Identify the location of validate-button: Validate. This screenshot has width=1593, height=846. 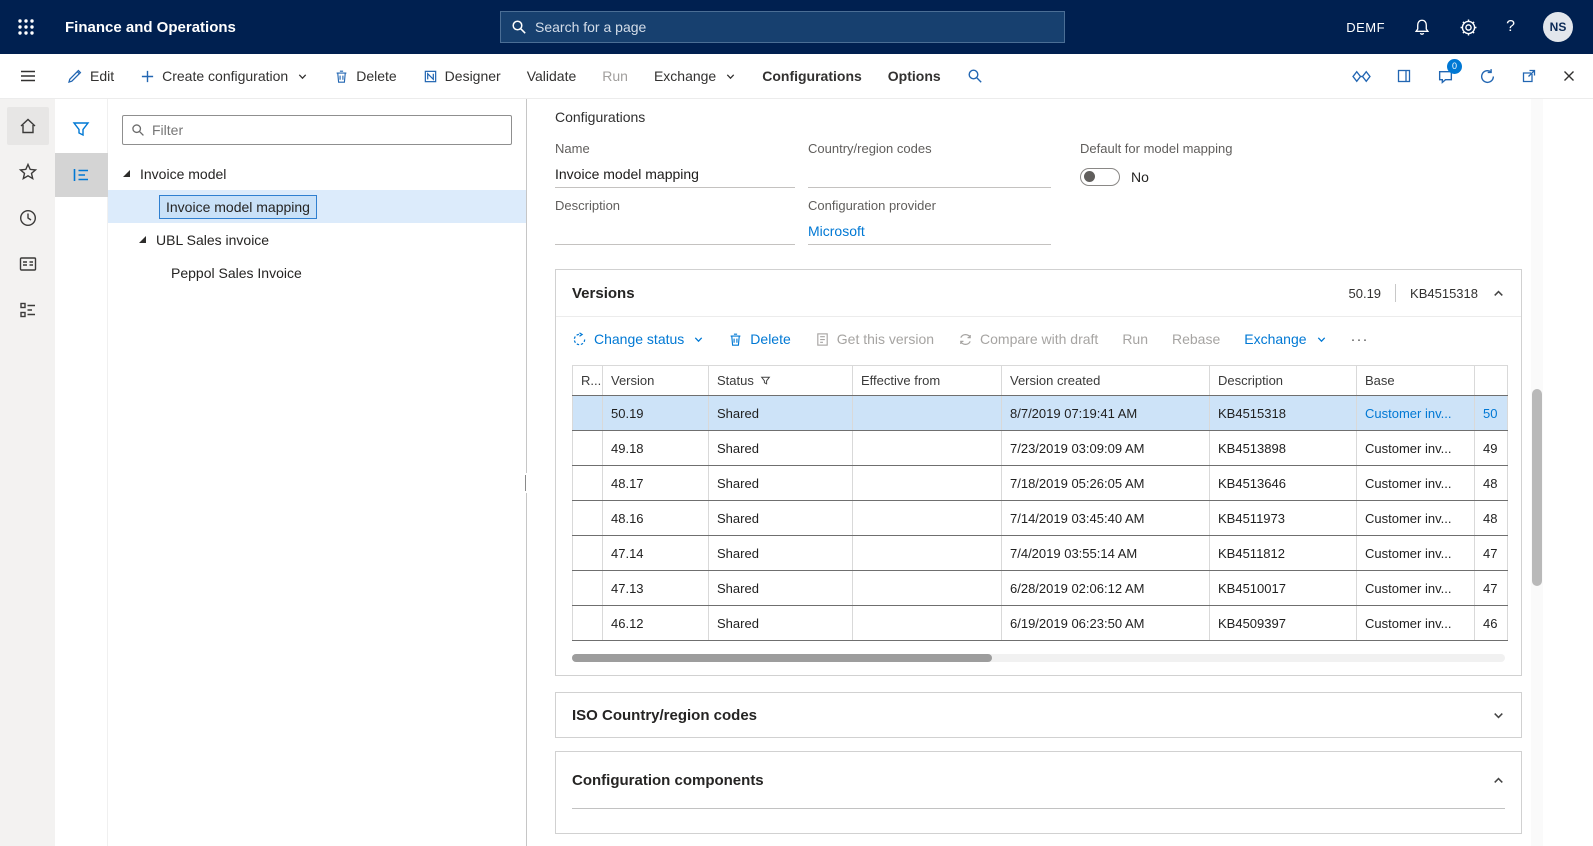
(552, 76).